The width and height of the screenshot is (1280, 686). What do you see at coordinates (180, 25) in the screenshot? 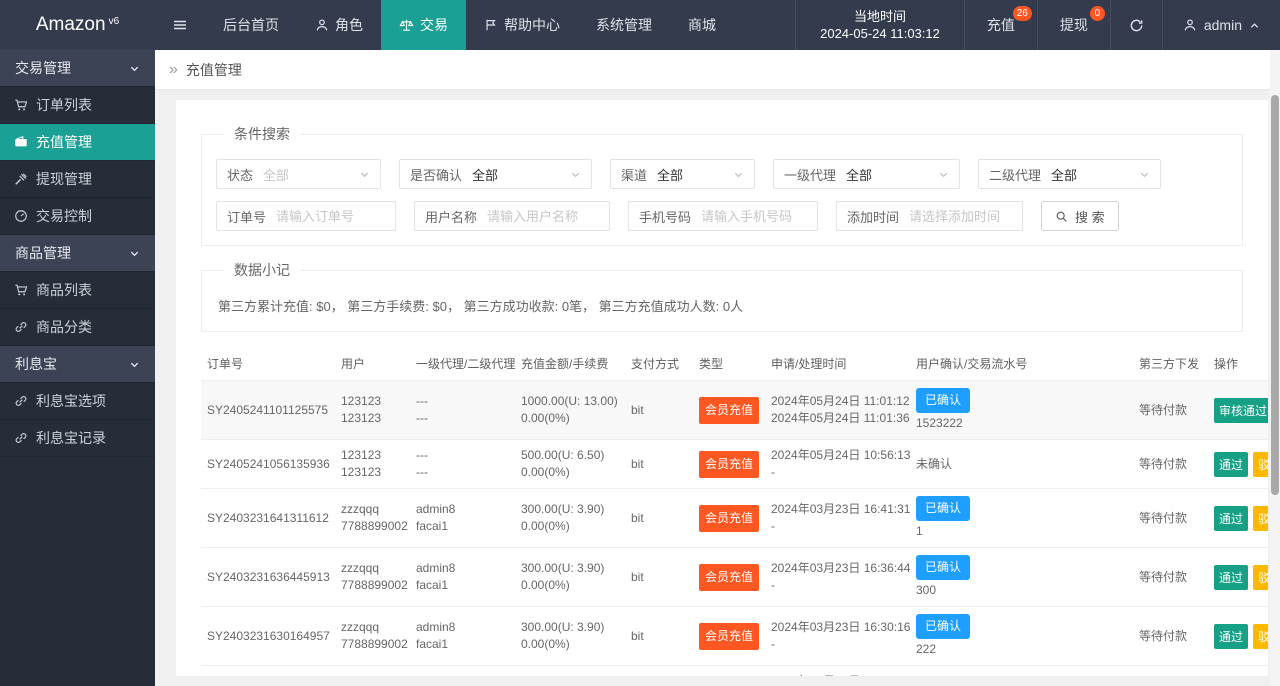
I see `menu-toggle` at bounding box center [180, 25].